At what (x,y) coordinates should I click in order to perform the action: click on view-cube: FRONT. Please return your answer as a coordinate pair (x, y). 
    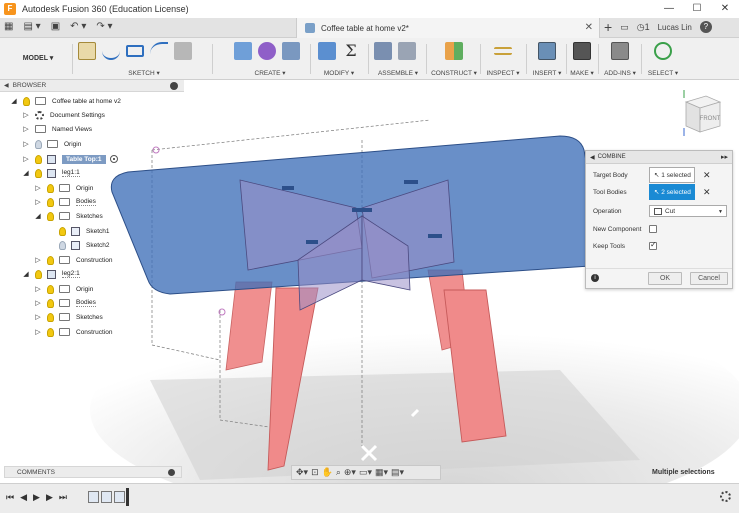
    Looking at the image, I should click on (701, 113).